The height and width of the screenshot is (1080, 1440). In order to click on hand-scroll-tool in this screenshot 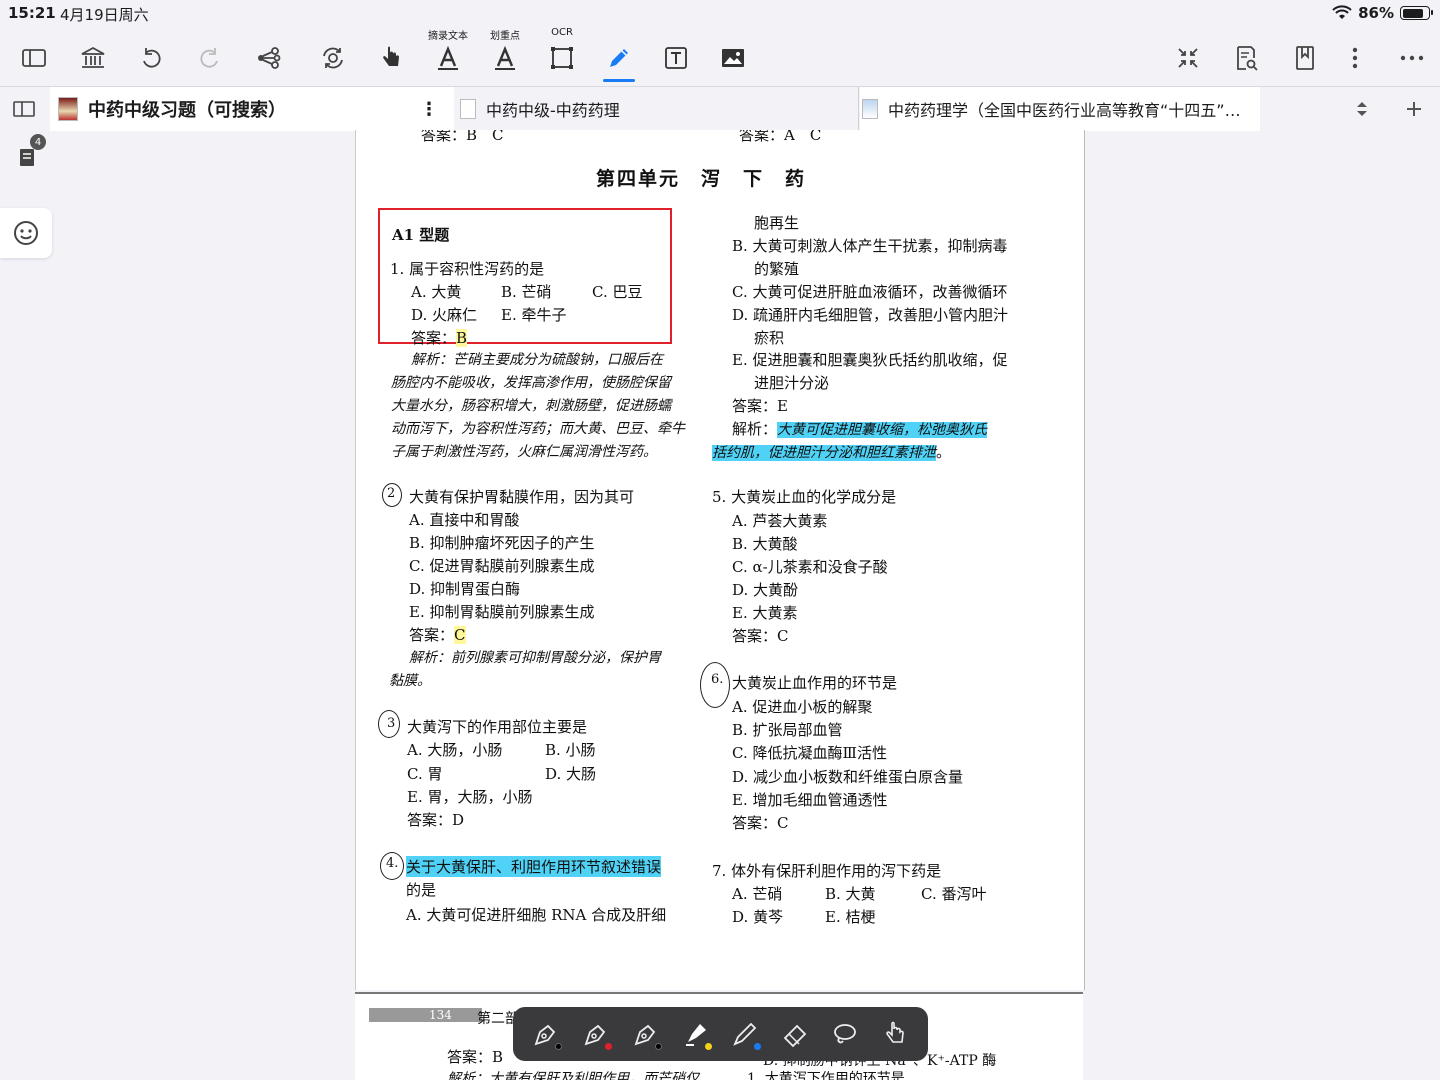, I will do `click(895, 1034)`.